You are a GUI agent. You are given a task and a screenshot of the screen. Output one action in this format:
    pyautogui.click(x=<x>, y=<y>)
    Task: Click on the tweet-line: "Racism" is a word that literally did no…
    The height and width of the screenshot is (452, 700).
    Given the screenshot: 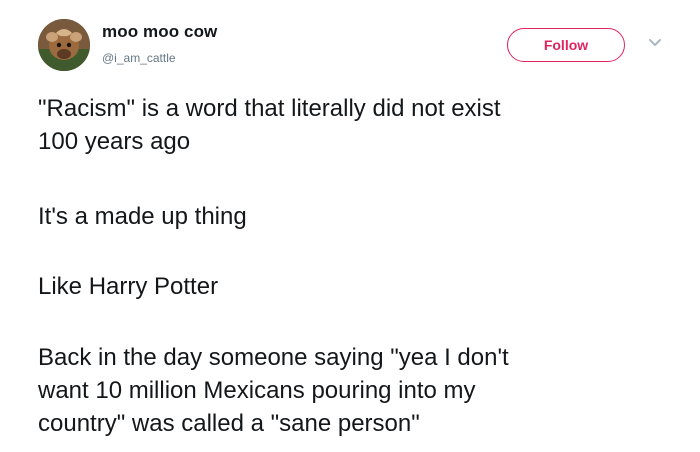 What is the action you would take?
    pyautogui.click(x=269, y=108)
    